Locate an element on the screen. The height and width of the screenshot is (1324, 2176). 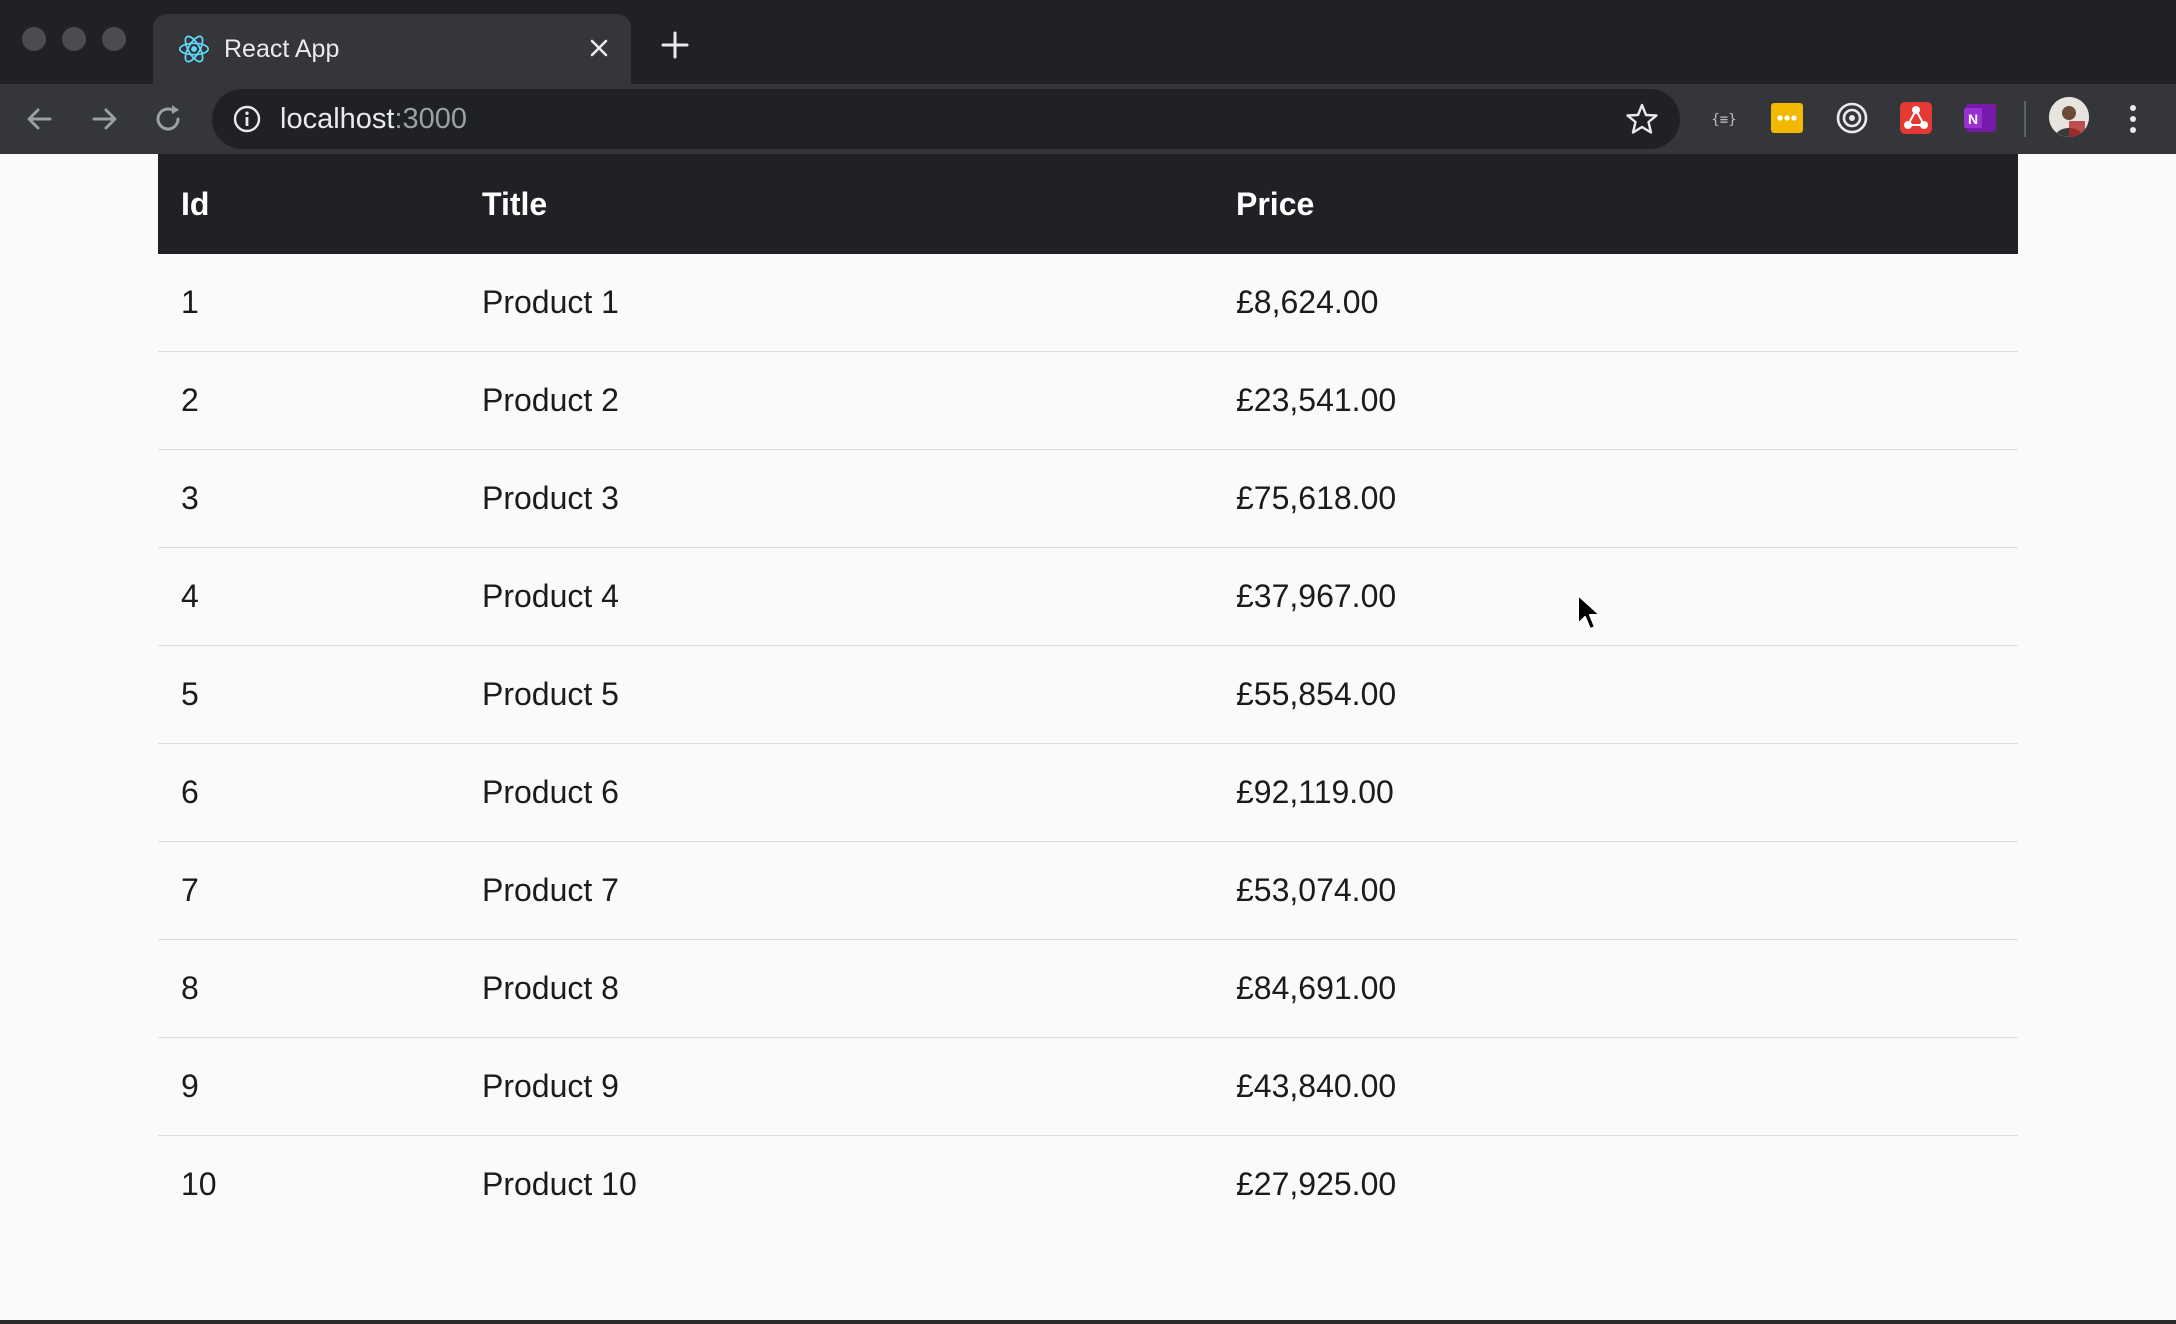
mouse-cursor-icon is located at coordinates (1589, 612).